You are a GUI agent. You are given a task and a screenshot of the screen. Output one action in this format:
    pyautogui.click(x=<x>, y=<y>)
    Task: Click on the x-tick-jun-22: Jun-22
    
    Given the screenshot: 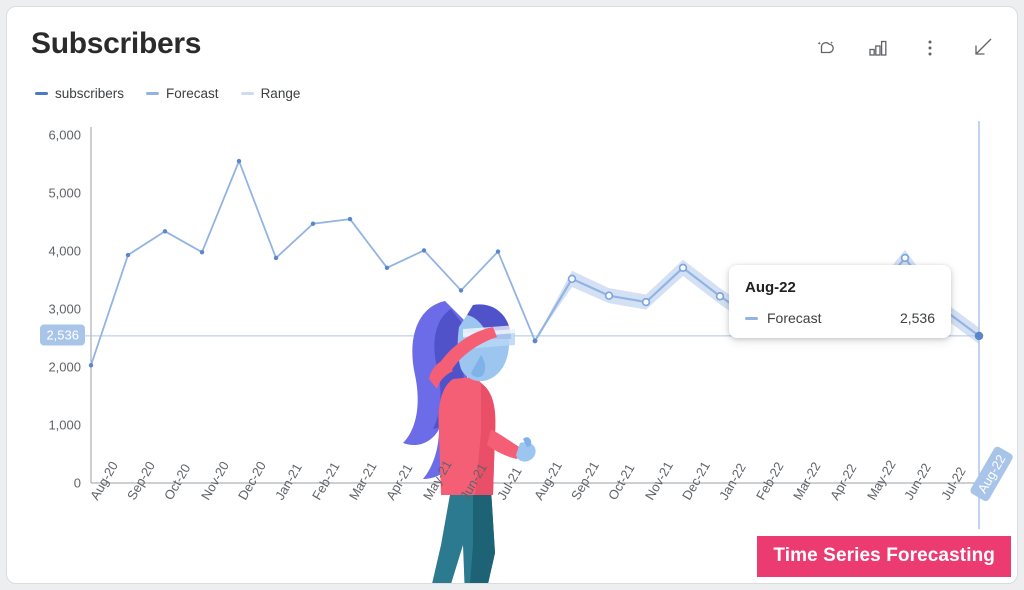 What is the action you would take?
    pyautogui.click(x=917, y=481)
    